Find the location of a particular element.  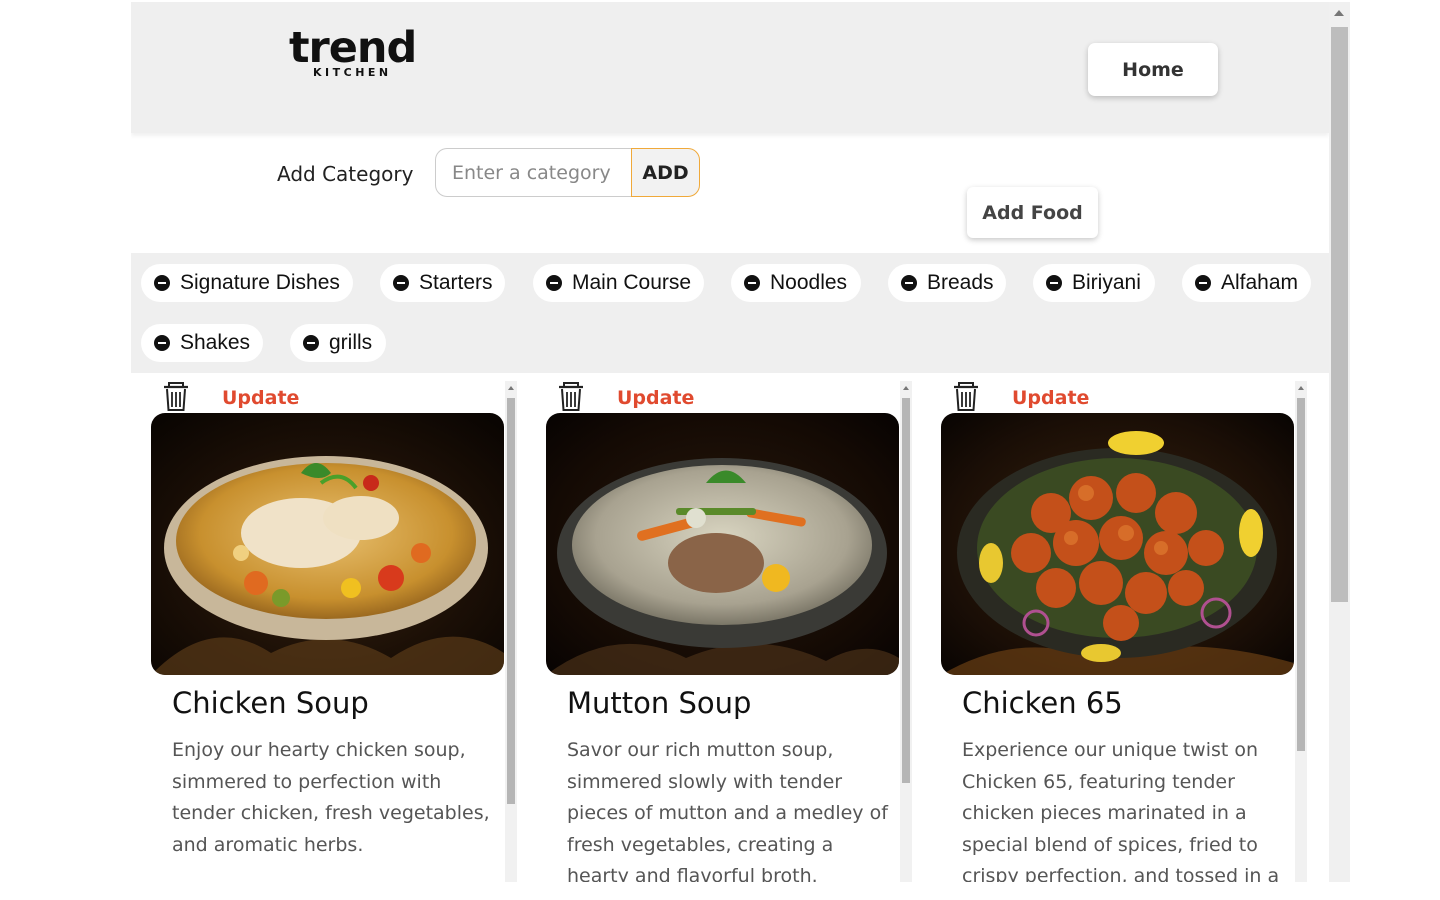

page-scrollbar is located at coordinates (1339, 442).